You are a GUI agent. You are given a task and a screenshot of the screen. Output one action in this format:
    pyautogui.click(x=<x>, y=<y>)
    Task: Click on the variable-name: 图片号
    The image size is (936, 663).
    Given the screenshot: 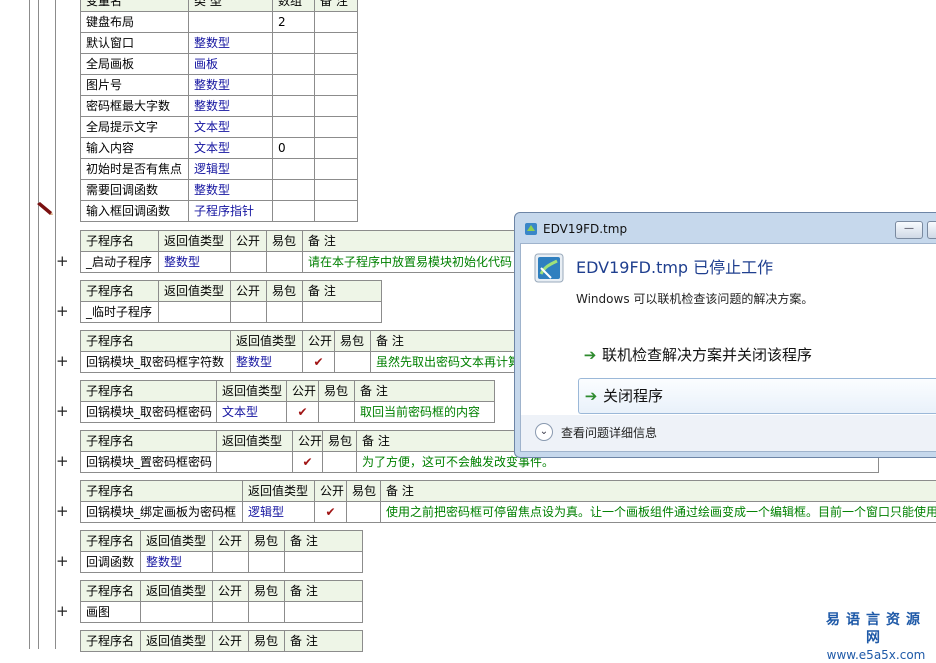 What is the action you would take?
    pyautogui.click(x=135, y=85)
    